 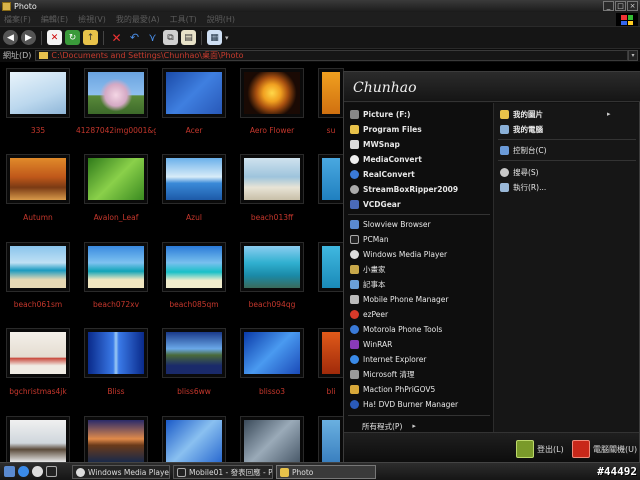 I want to click on power-icon, so click(x=581, y=449).